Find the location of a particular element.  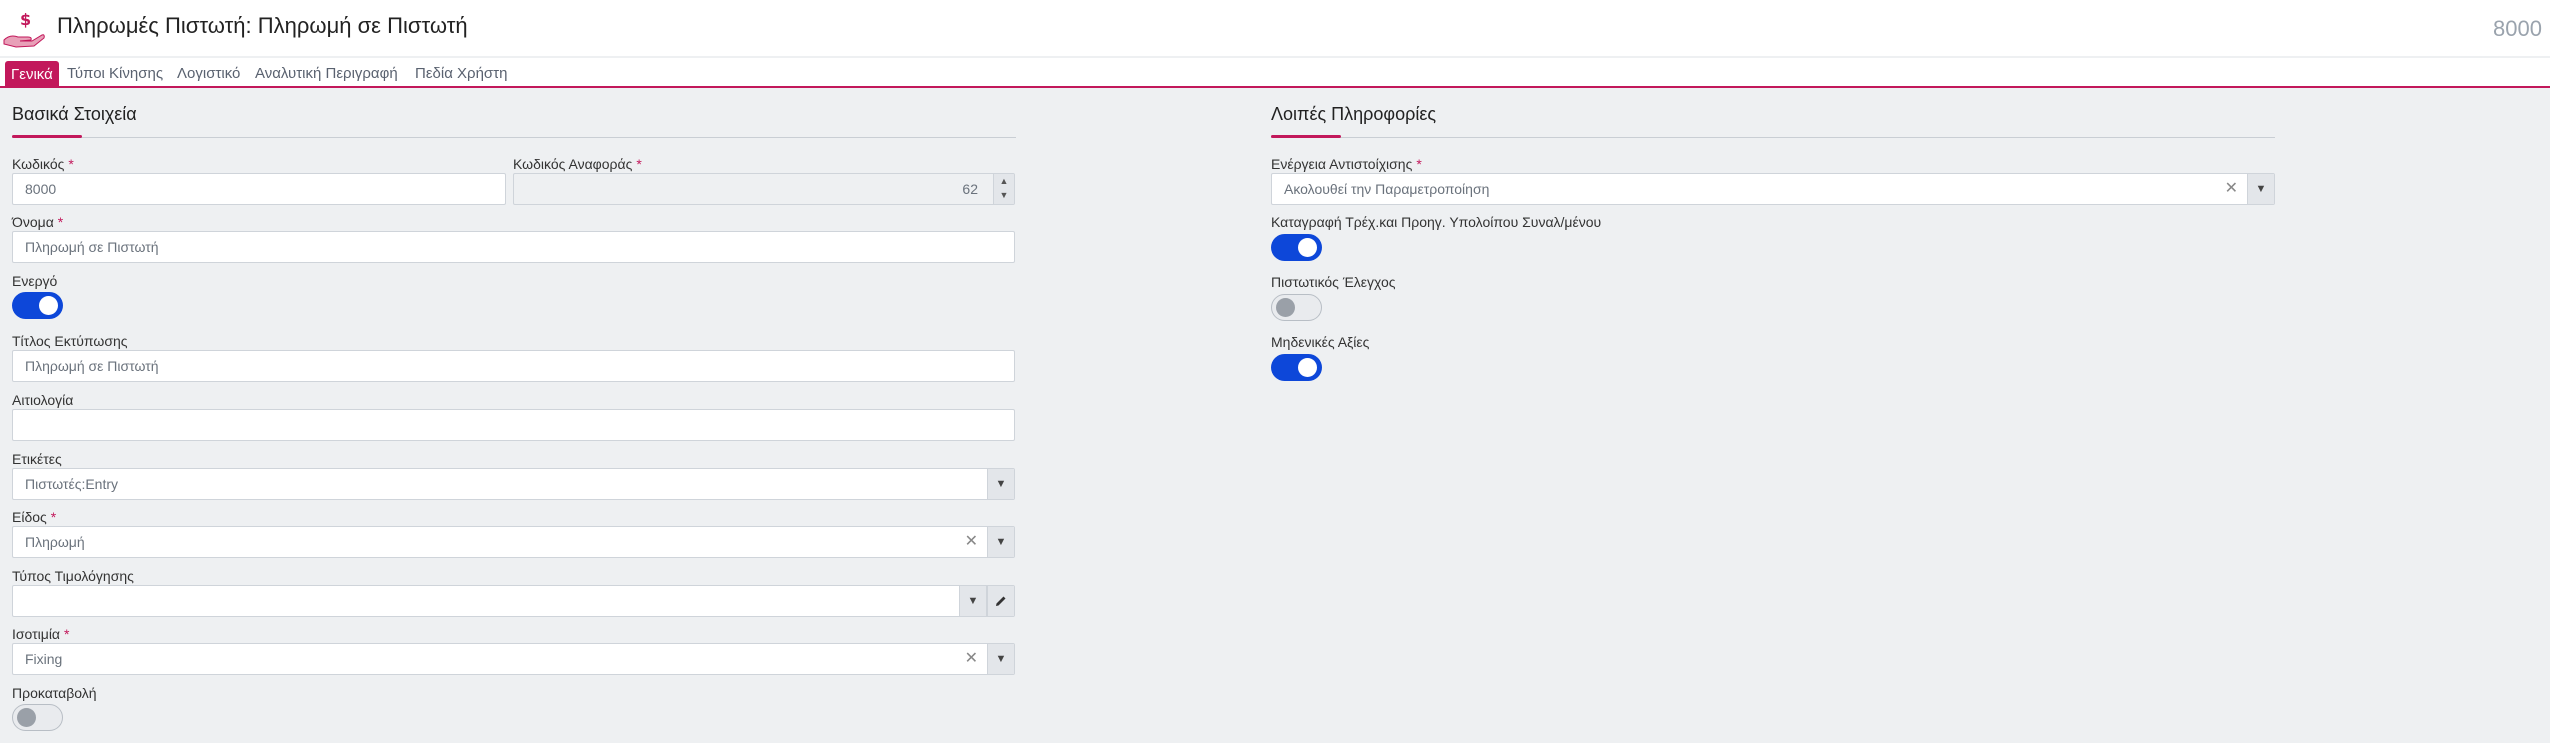

page-title: Πληρωμές Πιστωτή: Πληρωμή σε Πιστωτή is located at coordinates (262, 25).